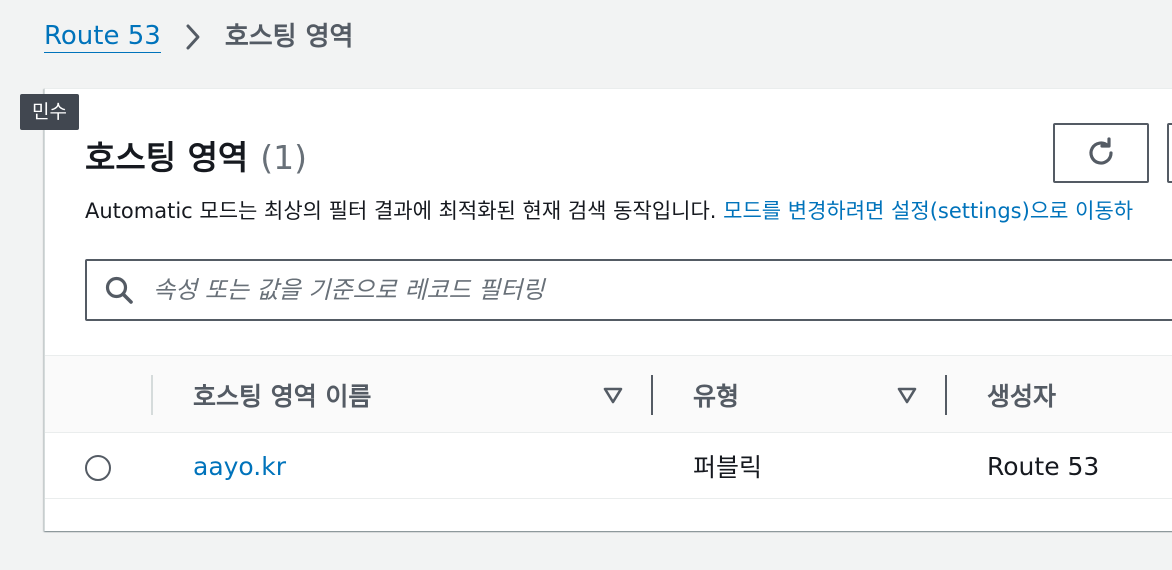  I want to click on row-select-radio, so click(98, 468).